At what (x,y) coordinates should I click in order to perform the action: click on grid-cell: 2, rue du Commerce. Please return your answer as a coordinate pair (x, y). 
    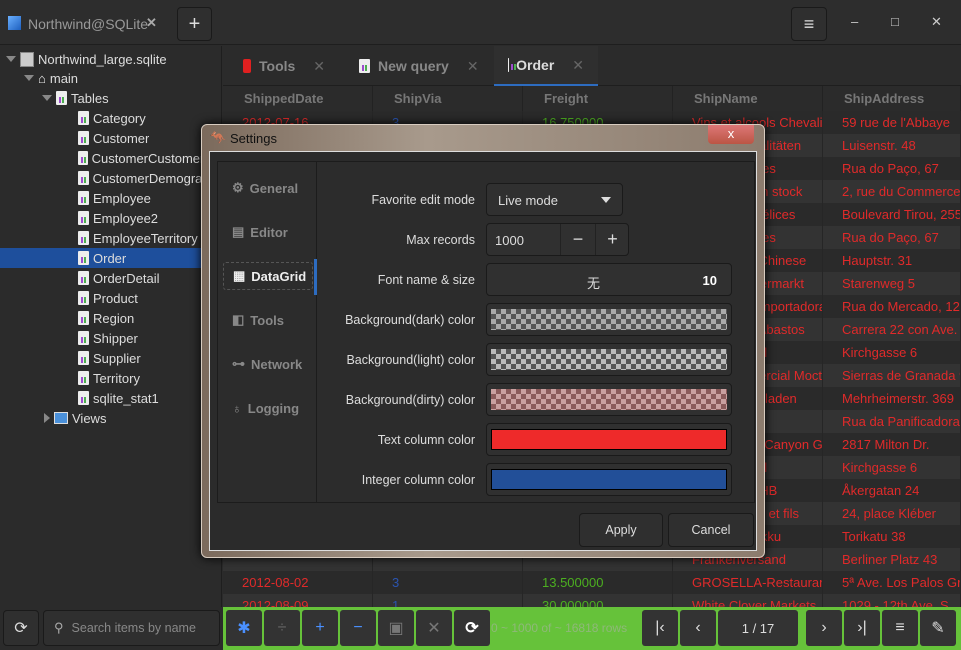
    Looking at the image, I should click on (892, 191).